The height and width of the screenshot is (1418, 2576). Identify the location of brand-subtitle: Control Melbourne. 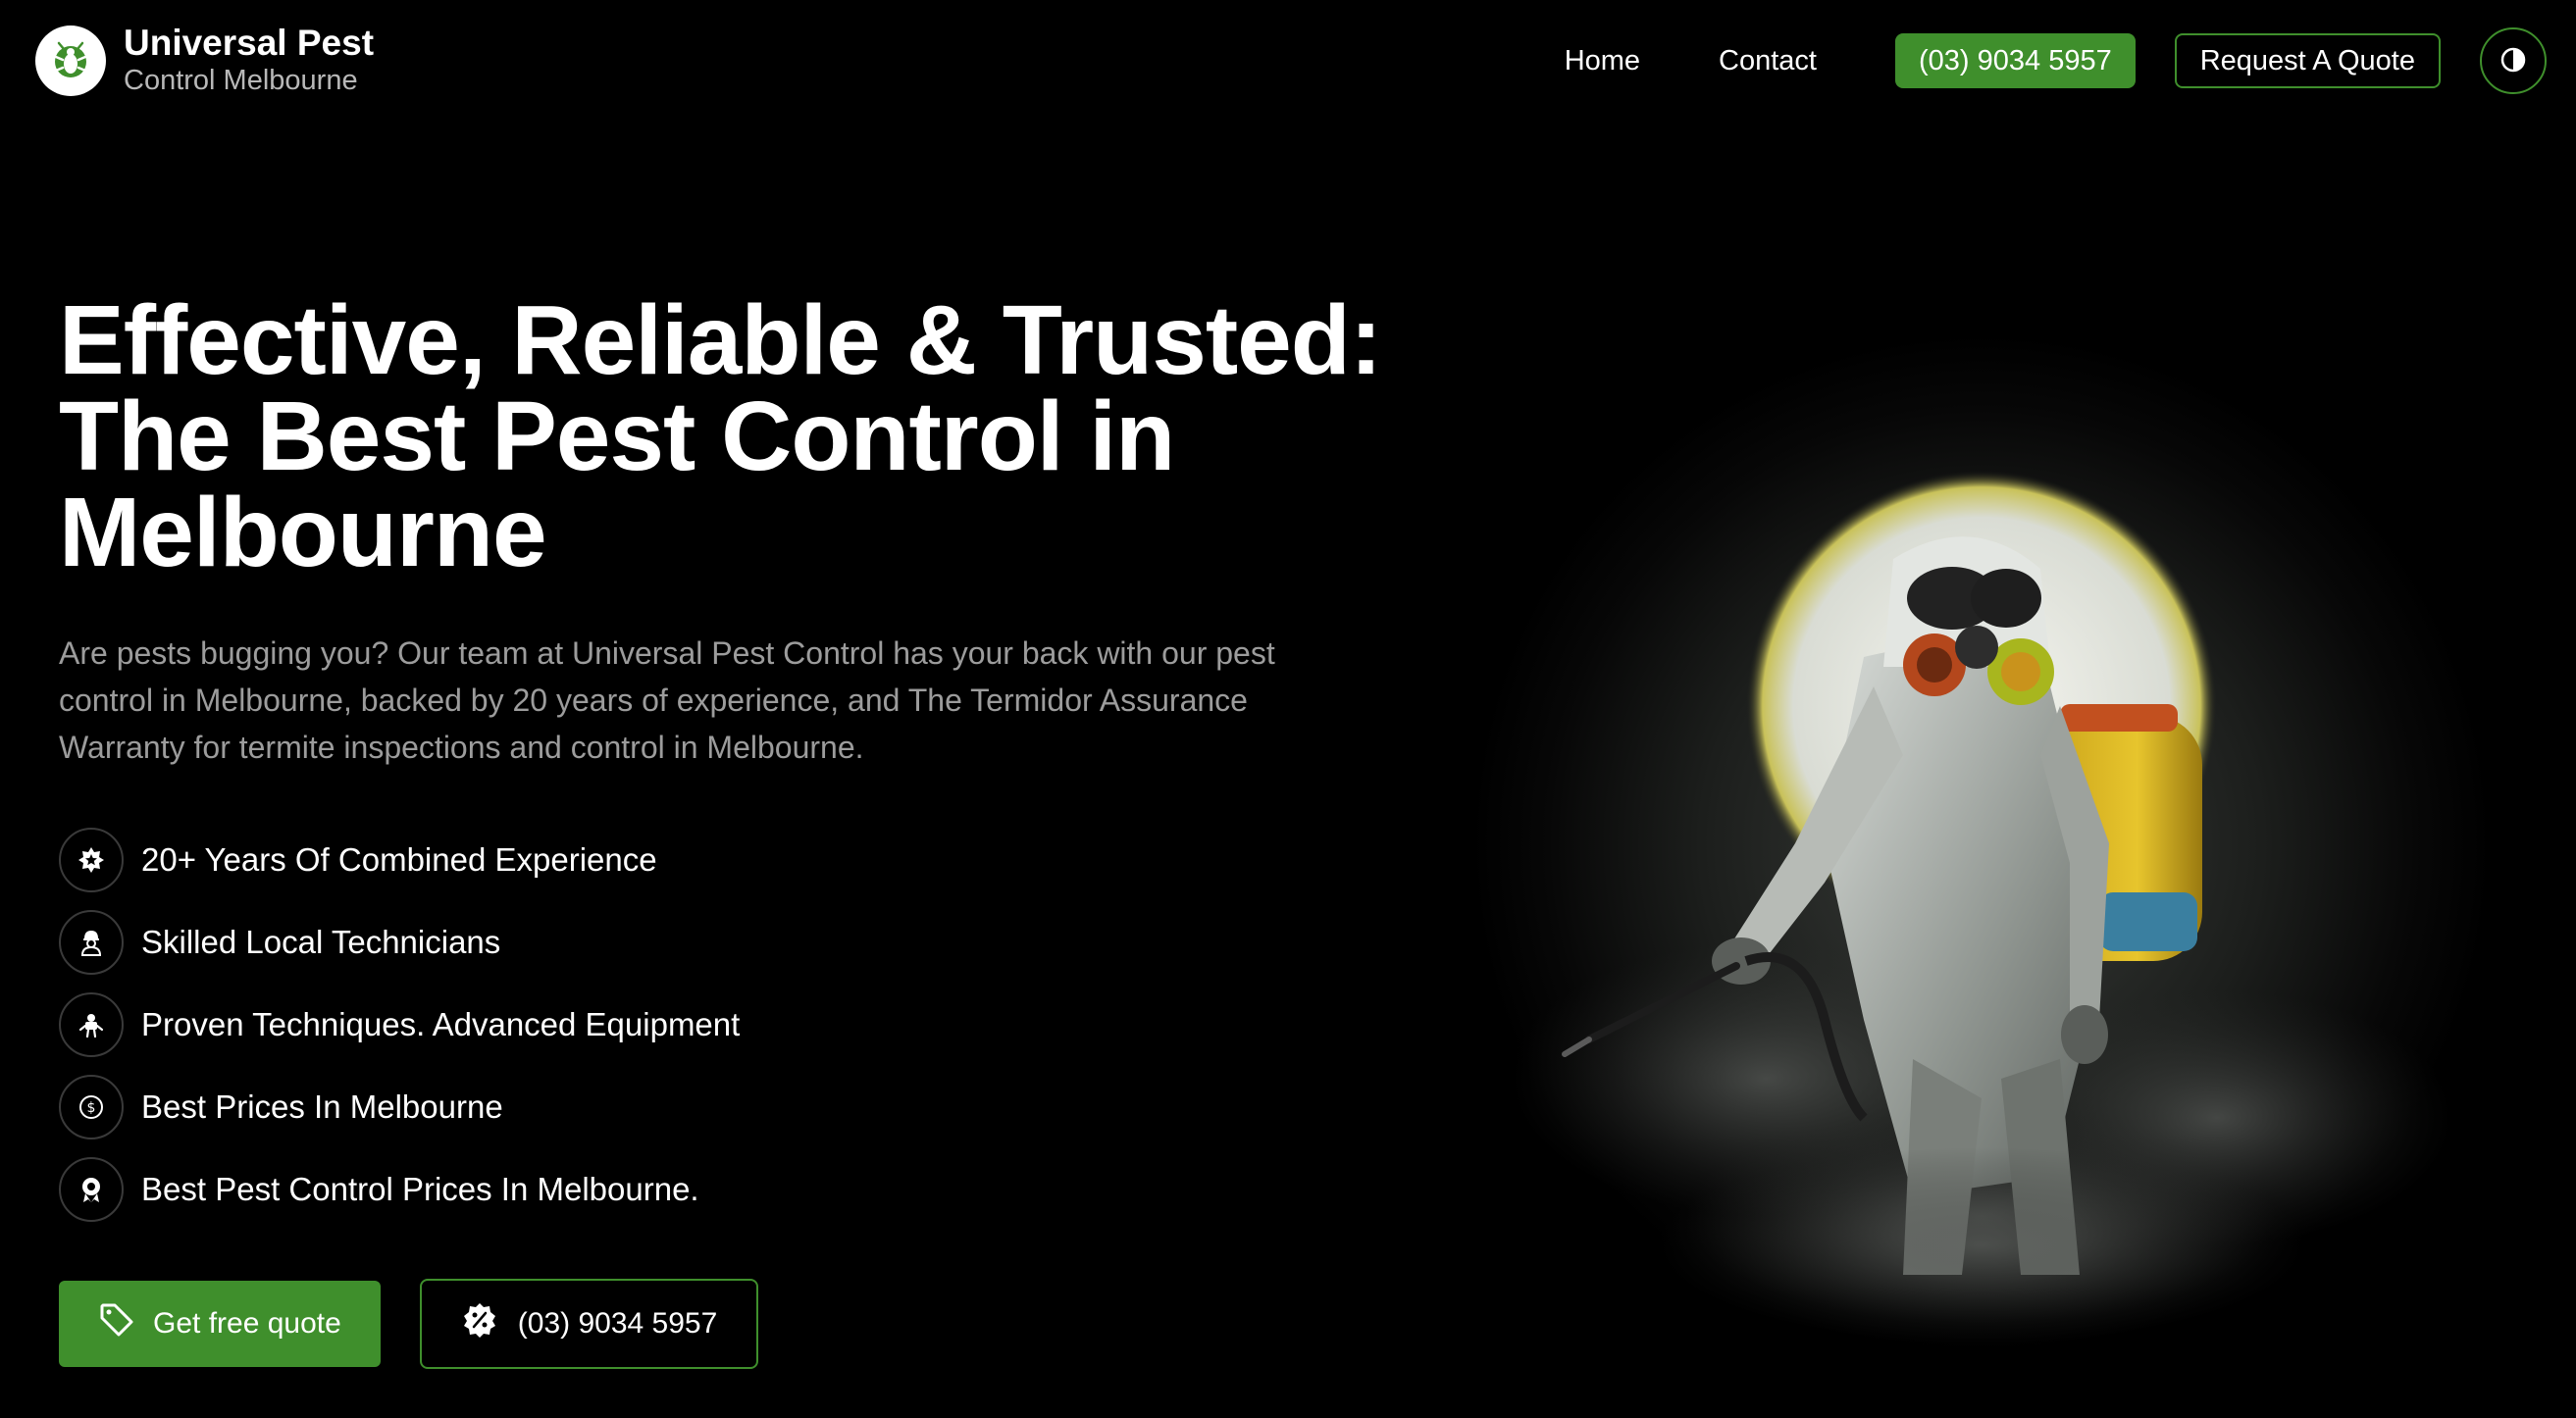
(241, 80).